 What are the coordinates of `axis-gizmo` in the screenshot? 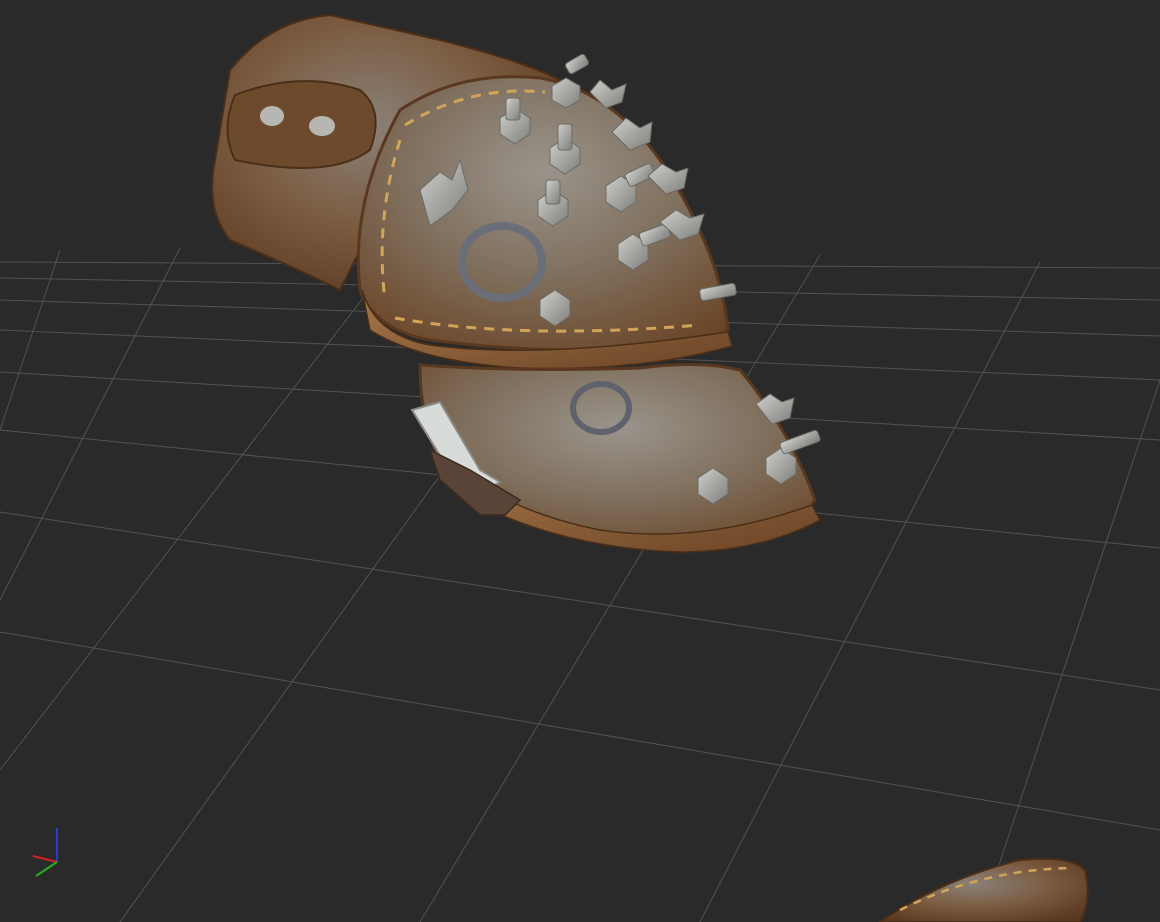 It's located at (45, 852).